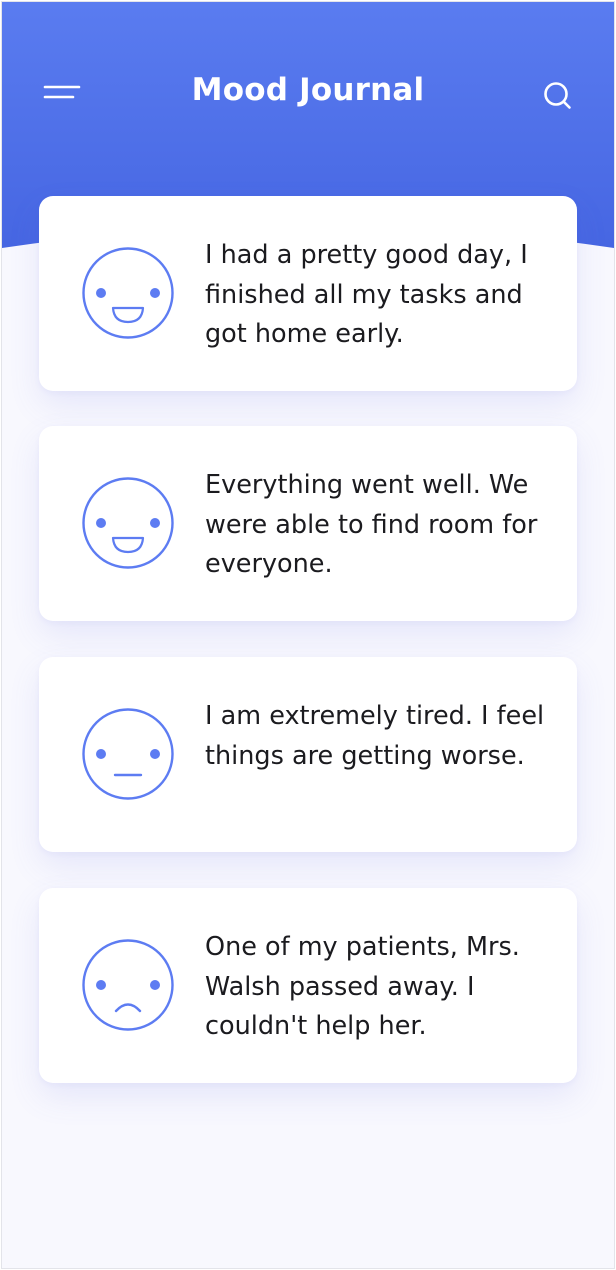 Image resolution: width=616 pixels, height=1270 pixels. I want to click on app-header: Mood Journal, so click(308, 94).